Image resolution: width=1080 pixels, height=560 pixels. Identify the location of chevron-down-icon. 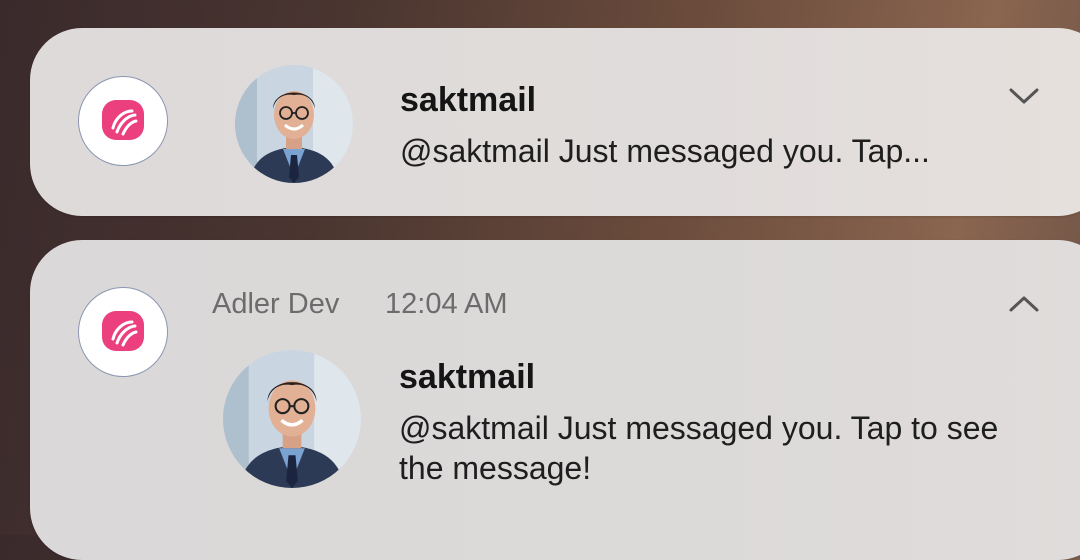
(1024, 96).